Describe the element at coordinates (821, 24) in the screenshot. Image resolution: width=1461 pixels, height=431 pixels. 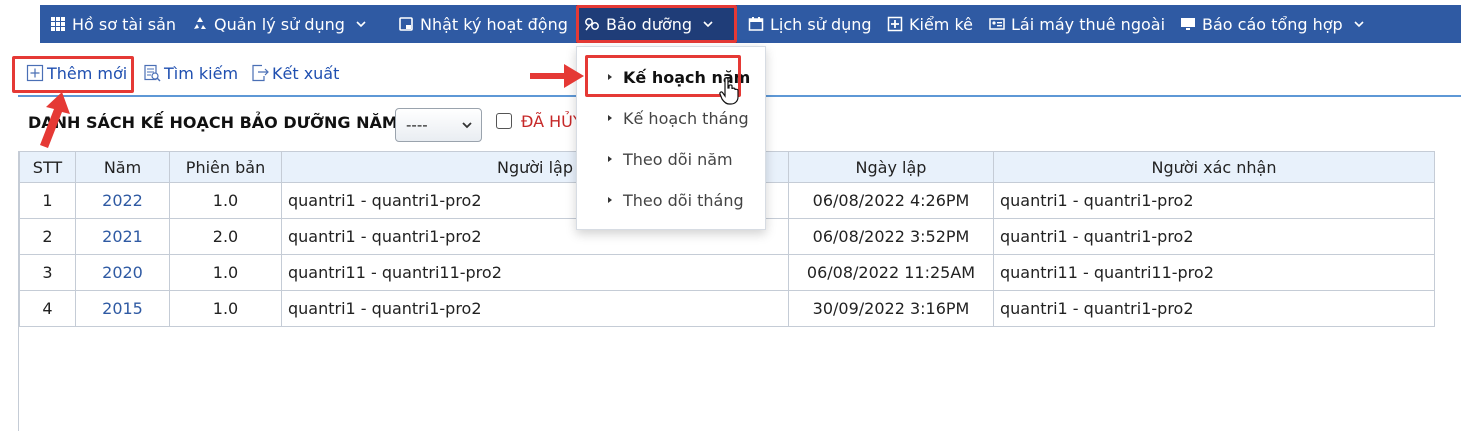
I see `nav-label: Lịch sử dụng` at that location.